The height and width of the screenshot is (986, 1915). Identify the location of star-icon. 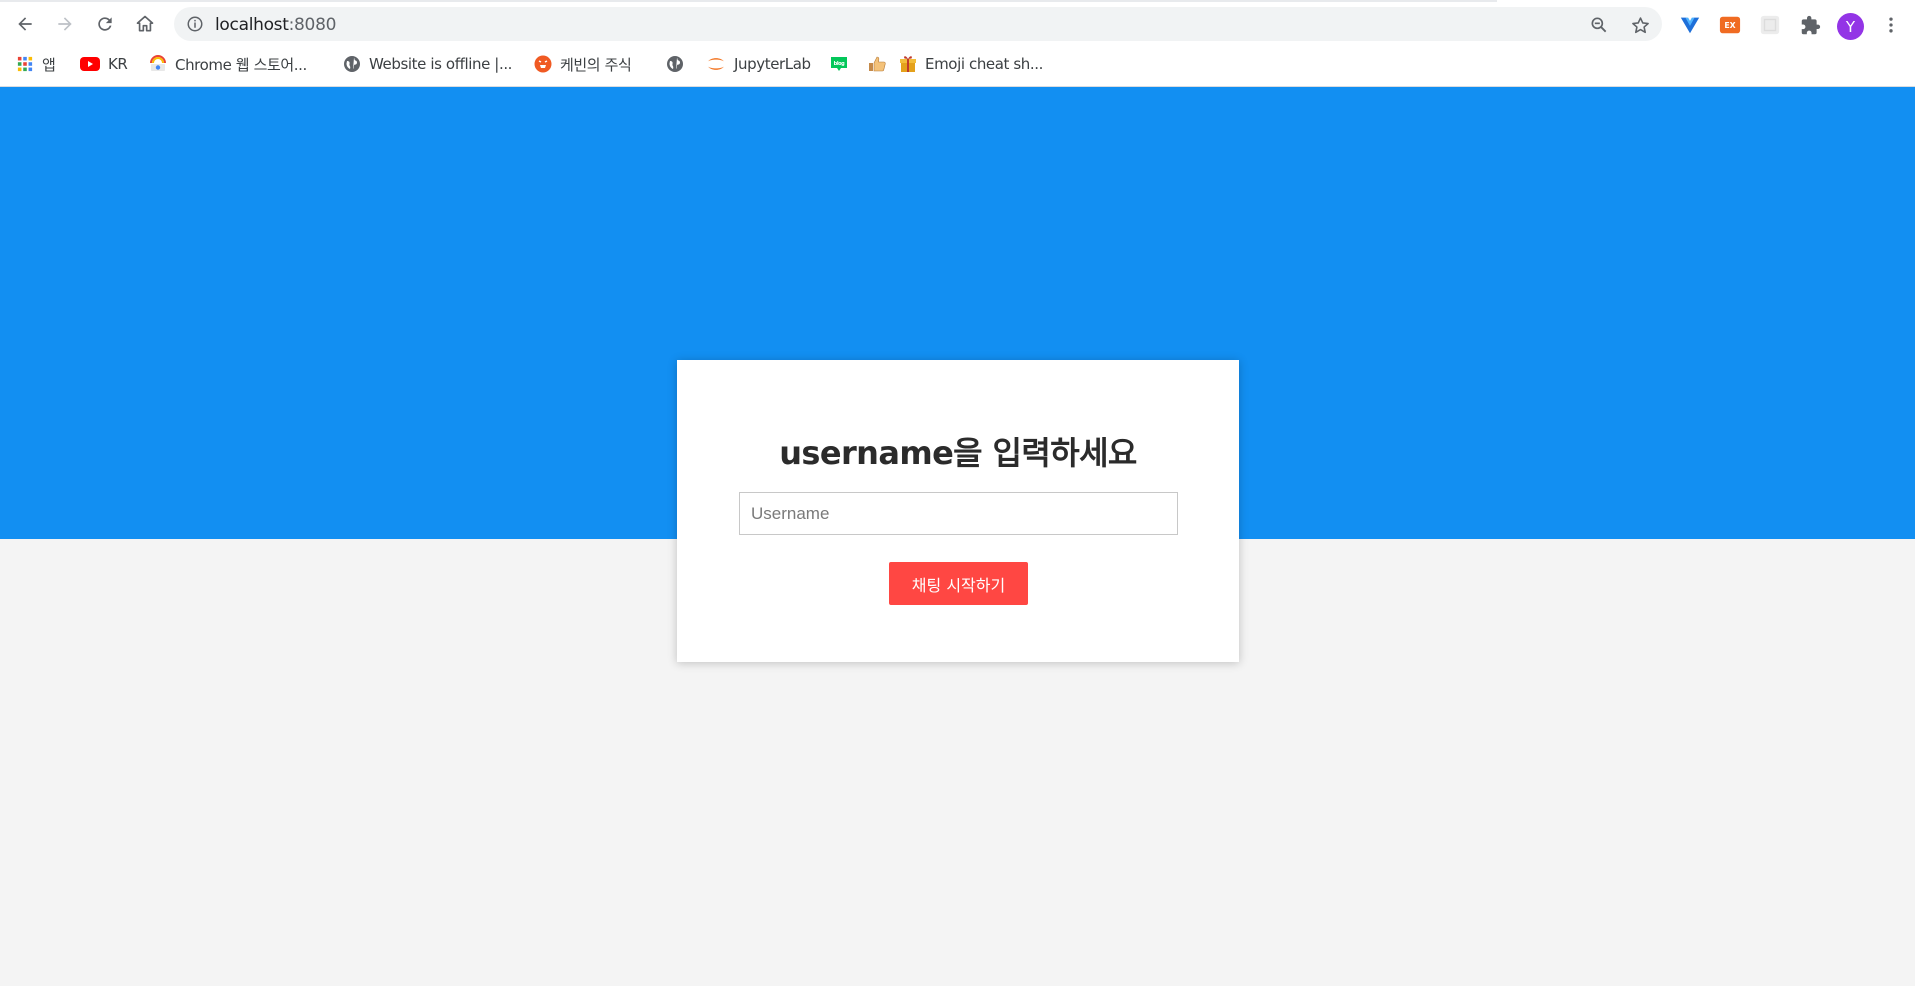
(1640, 24).